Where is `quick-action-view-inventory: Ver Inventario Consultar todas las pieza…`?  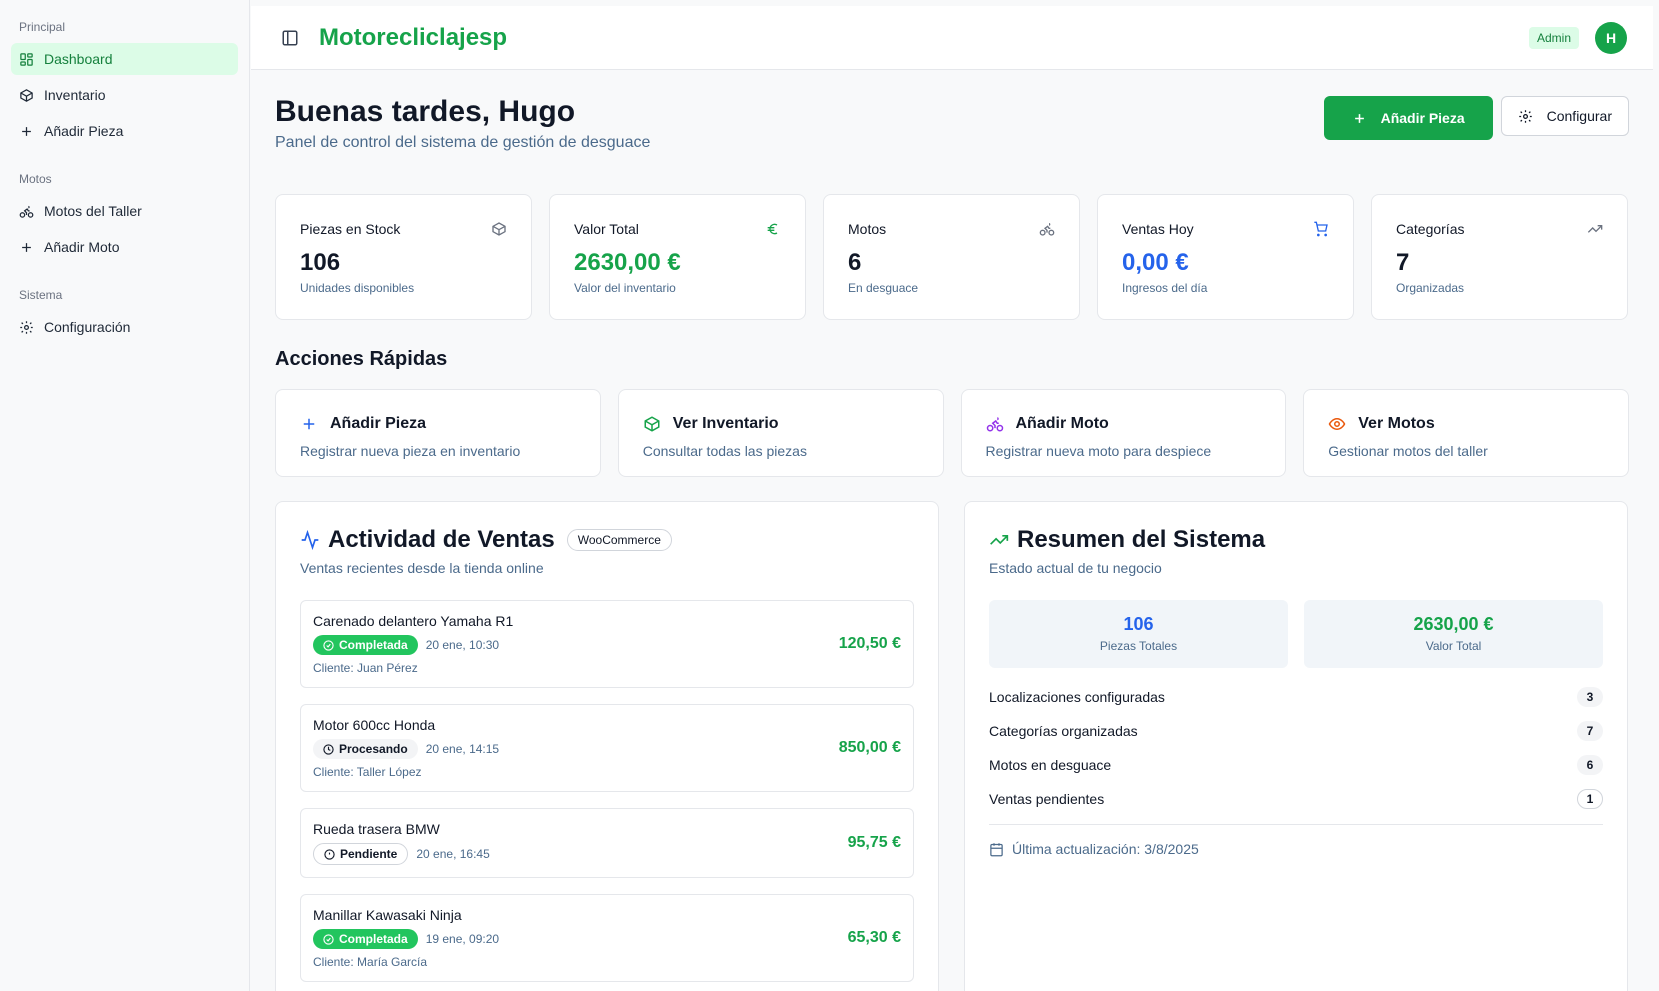
quick-action-view-inventory: Ver Inventario Consultar todas las pieza… is located at coordinates (780, 433).